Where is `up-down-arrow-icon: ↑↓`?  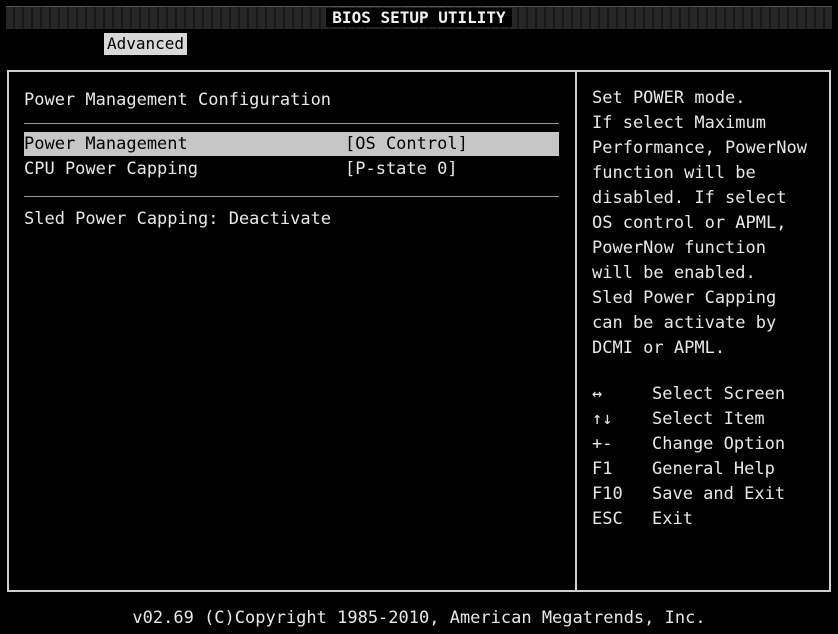
up-down-arrow-icon: ↑↓ is located at coordinates (602, 419).